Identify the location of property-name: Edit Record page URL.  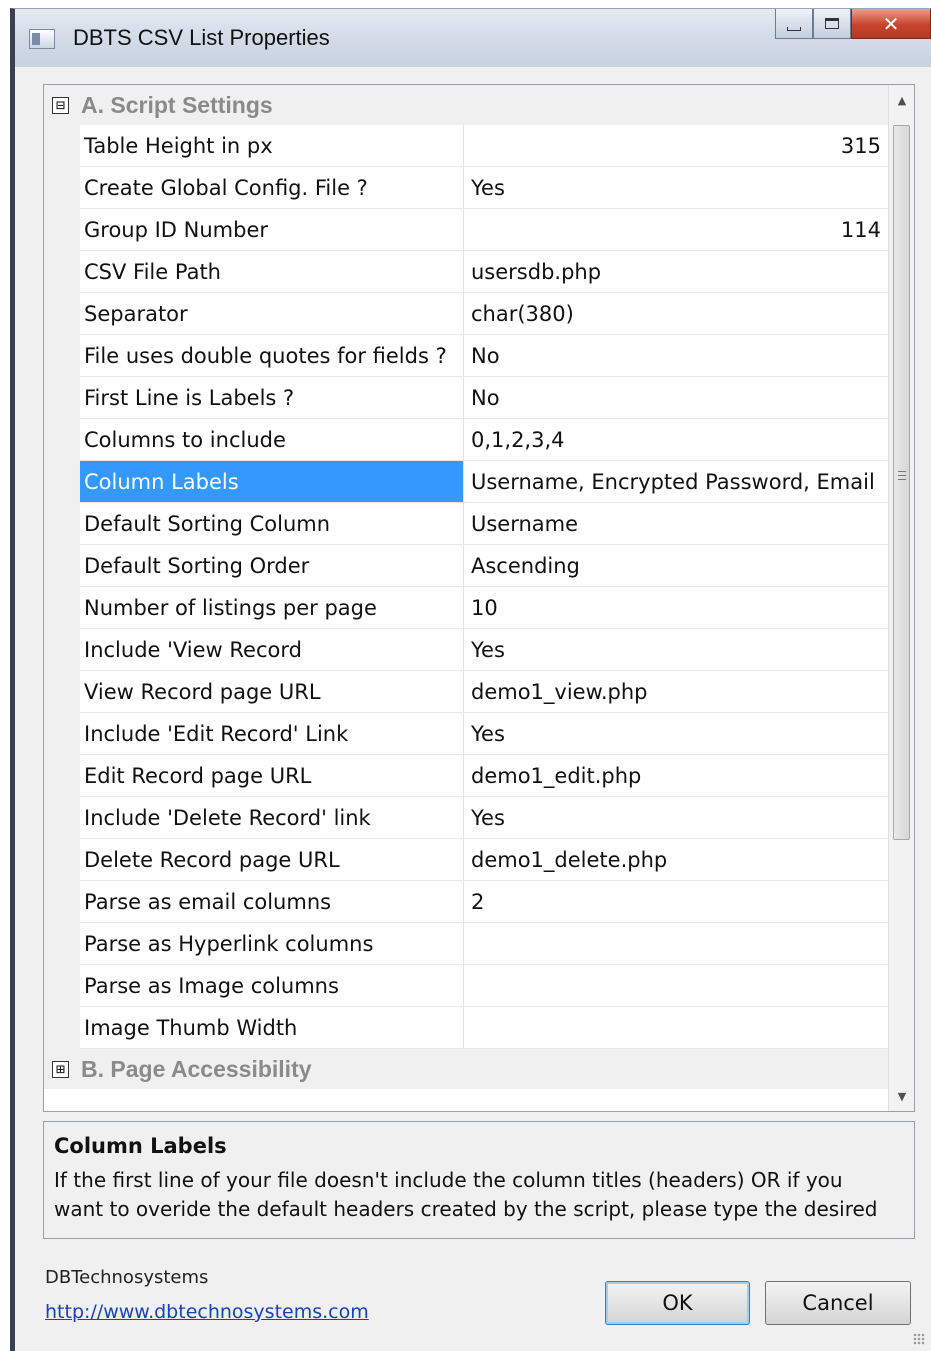
(272, 776).